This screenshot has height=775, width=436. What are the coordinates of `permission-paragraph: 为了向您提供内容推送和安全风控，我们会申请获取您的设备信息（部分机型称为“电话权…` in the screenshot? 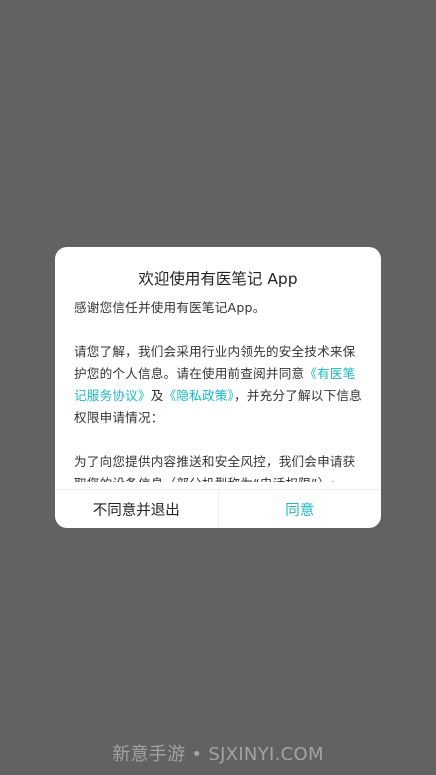 It's located at (215, 468).